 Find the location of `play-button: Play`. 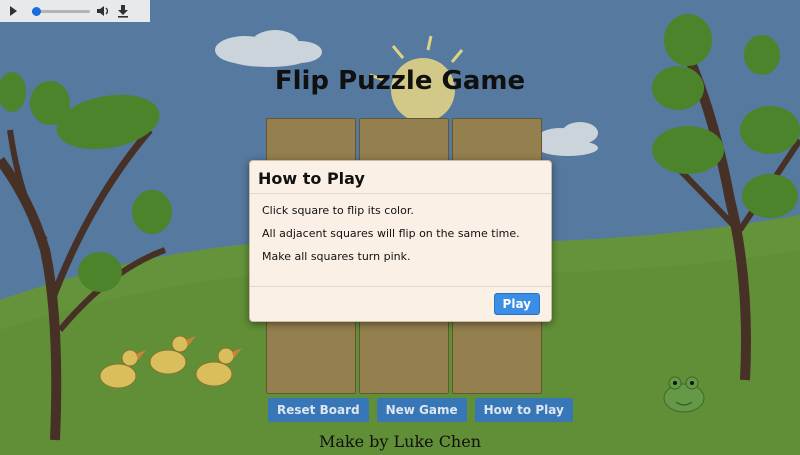

play-button: Play is located at coordinates (516, 304).